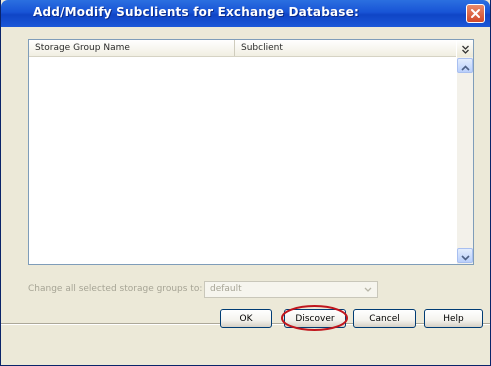 This screenshot has height=366, width=491. I want to click on storage-group-select: default, so click(291, 289).